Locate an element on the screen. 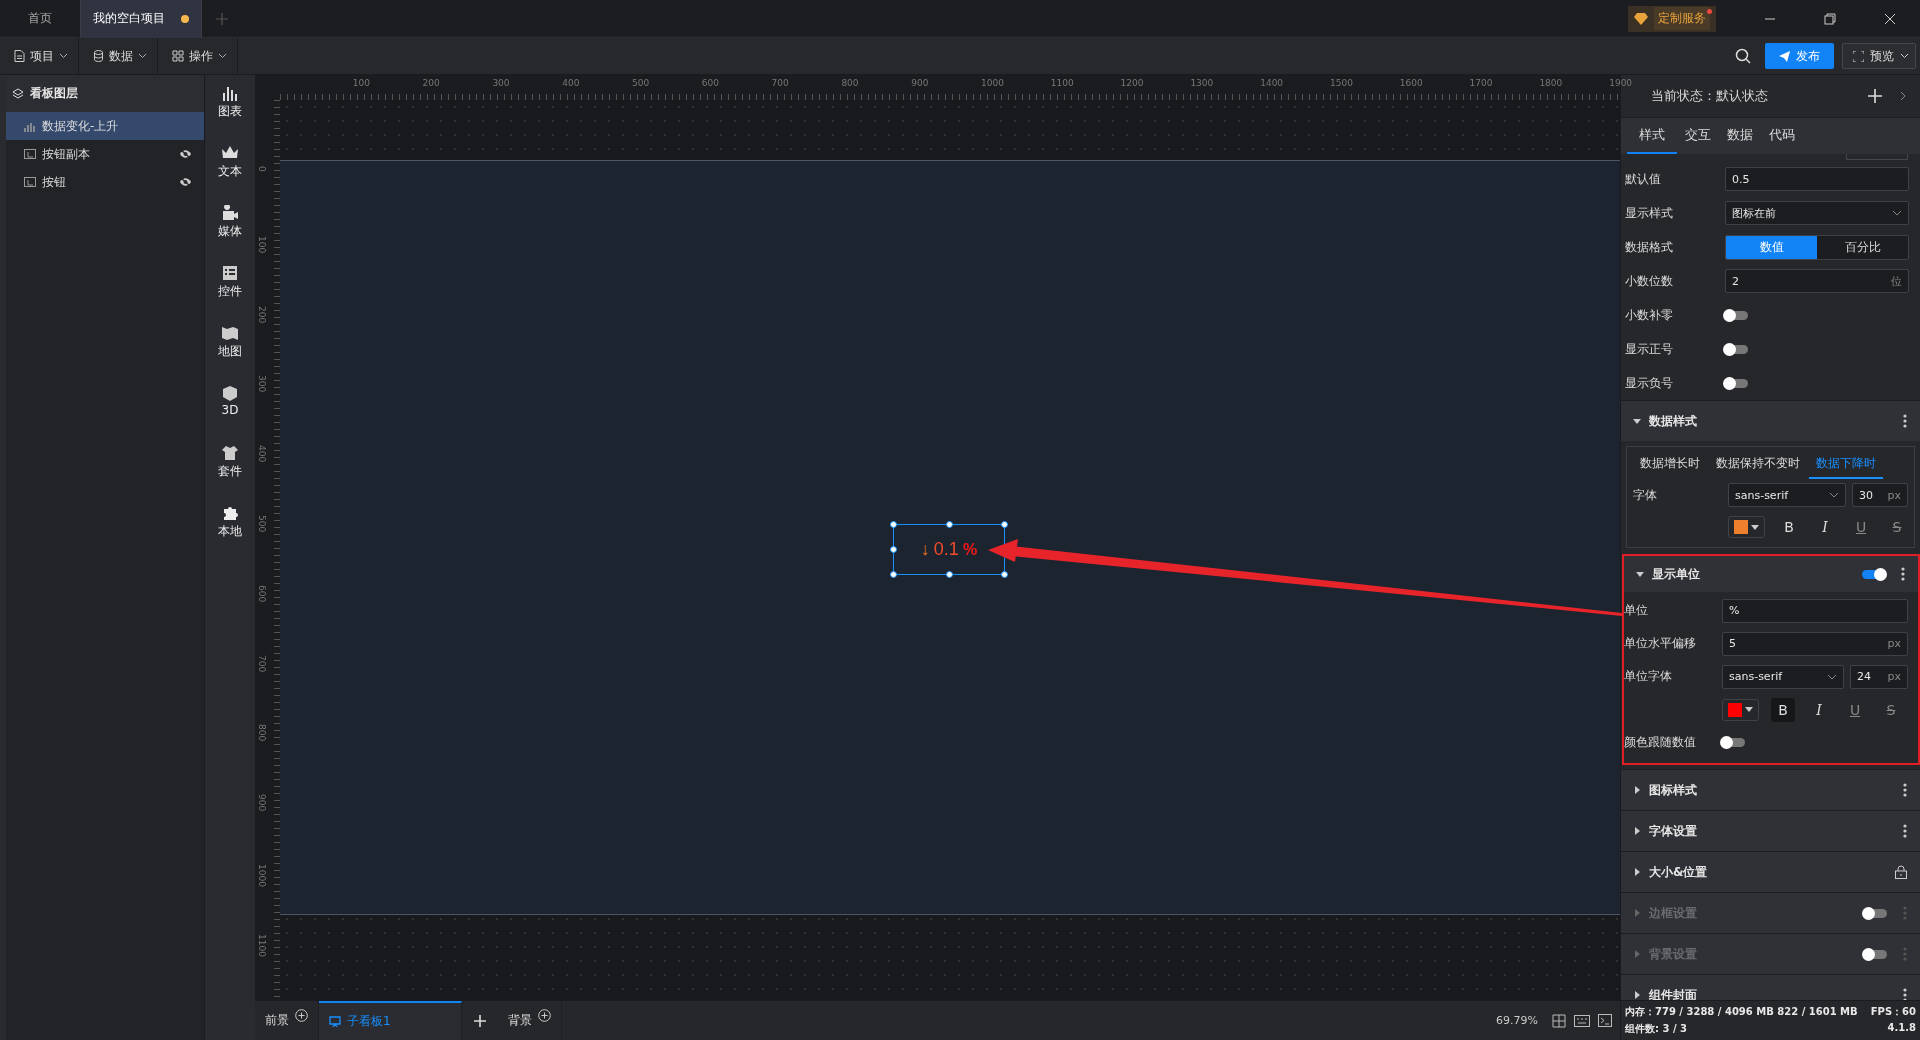 The image size is (1920, 1040). panel-tab: 交互 is located at coordinates (1698, 136).